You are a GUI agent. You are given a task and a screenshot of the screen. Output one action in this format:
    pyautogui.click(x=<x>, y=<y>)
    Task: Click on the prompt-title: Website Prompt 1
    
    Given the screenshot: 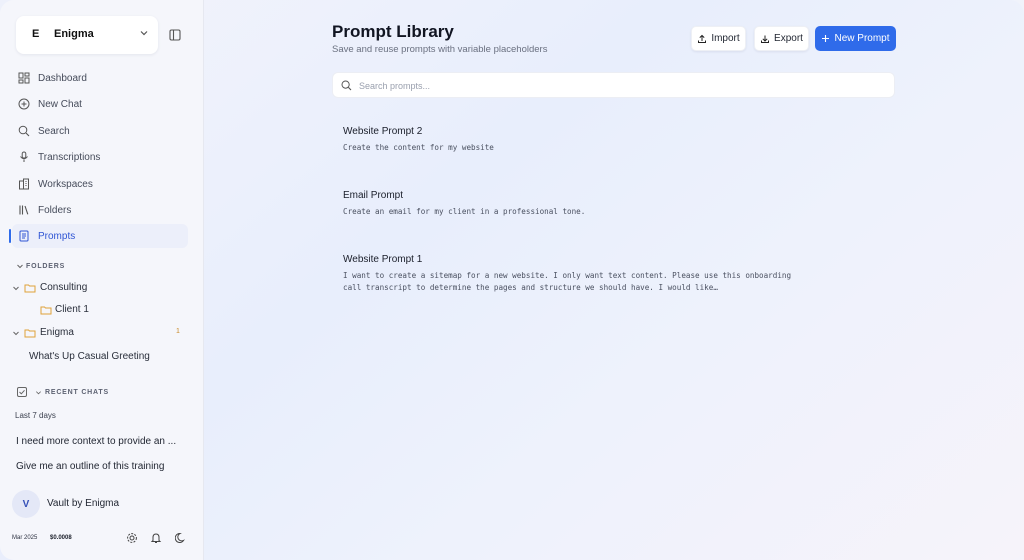 What is the action you would take?
    pyautogui.click(x=383, y=259)
    